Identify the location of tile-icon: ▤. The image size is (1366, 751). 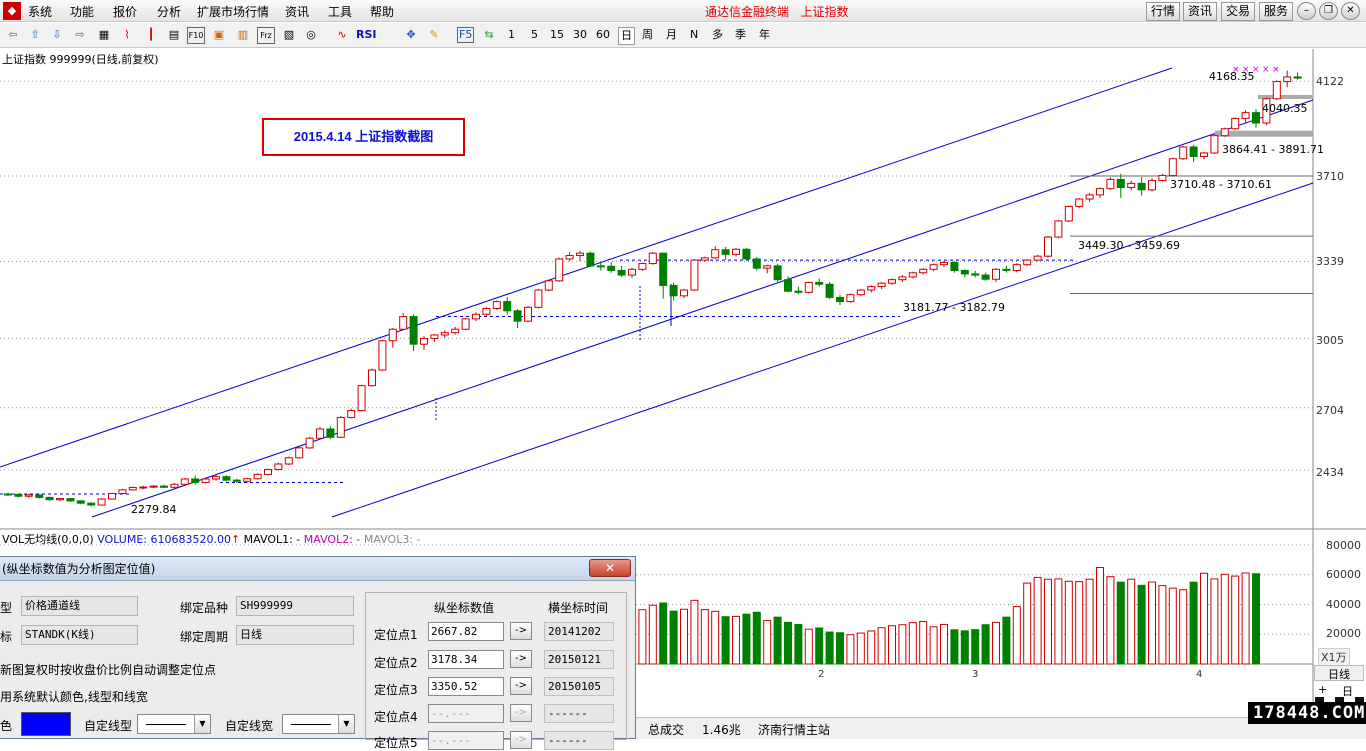
(174, 35).